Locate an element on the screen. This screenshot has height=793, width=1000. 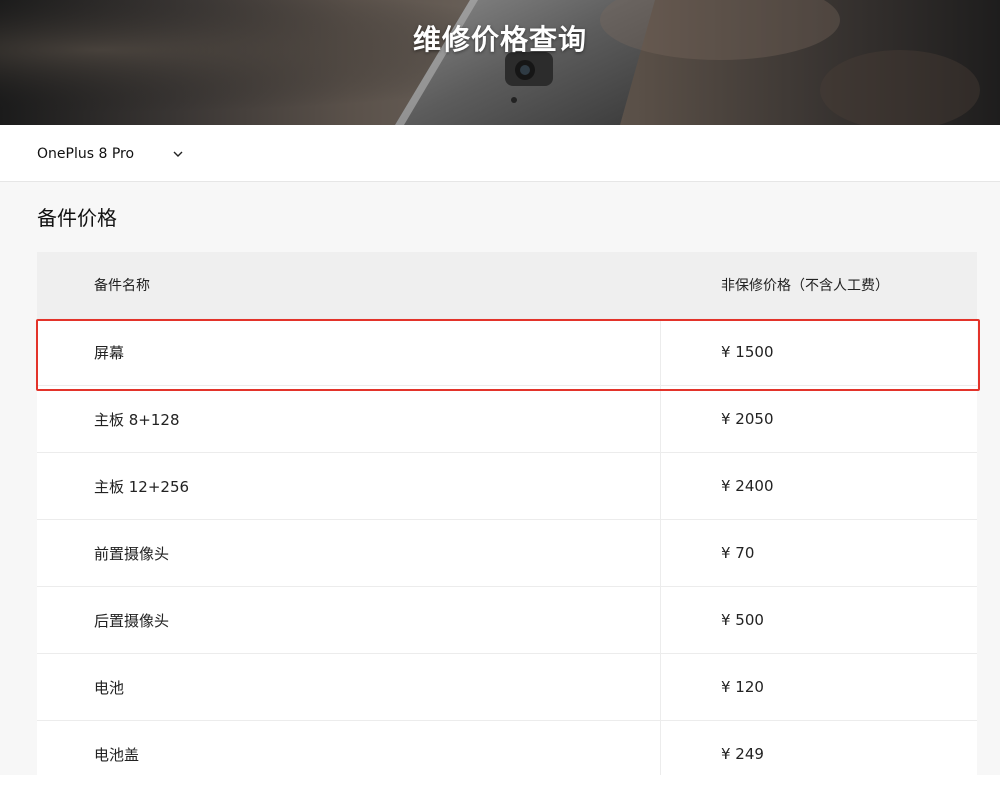
table-row: 电池 ¥ 120 is located at coordinates (507, 686).